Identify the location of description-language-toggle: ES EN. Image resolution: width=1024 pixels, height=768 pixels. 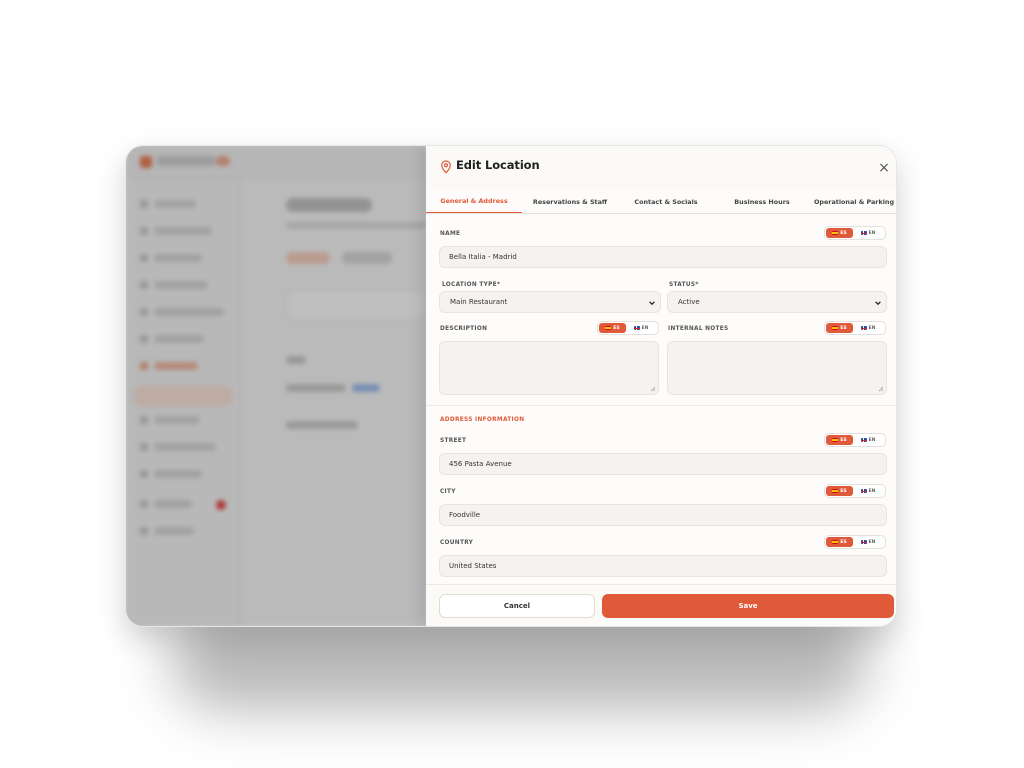
(628, 328).